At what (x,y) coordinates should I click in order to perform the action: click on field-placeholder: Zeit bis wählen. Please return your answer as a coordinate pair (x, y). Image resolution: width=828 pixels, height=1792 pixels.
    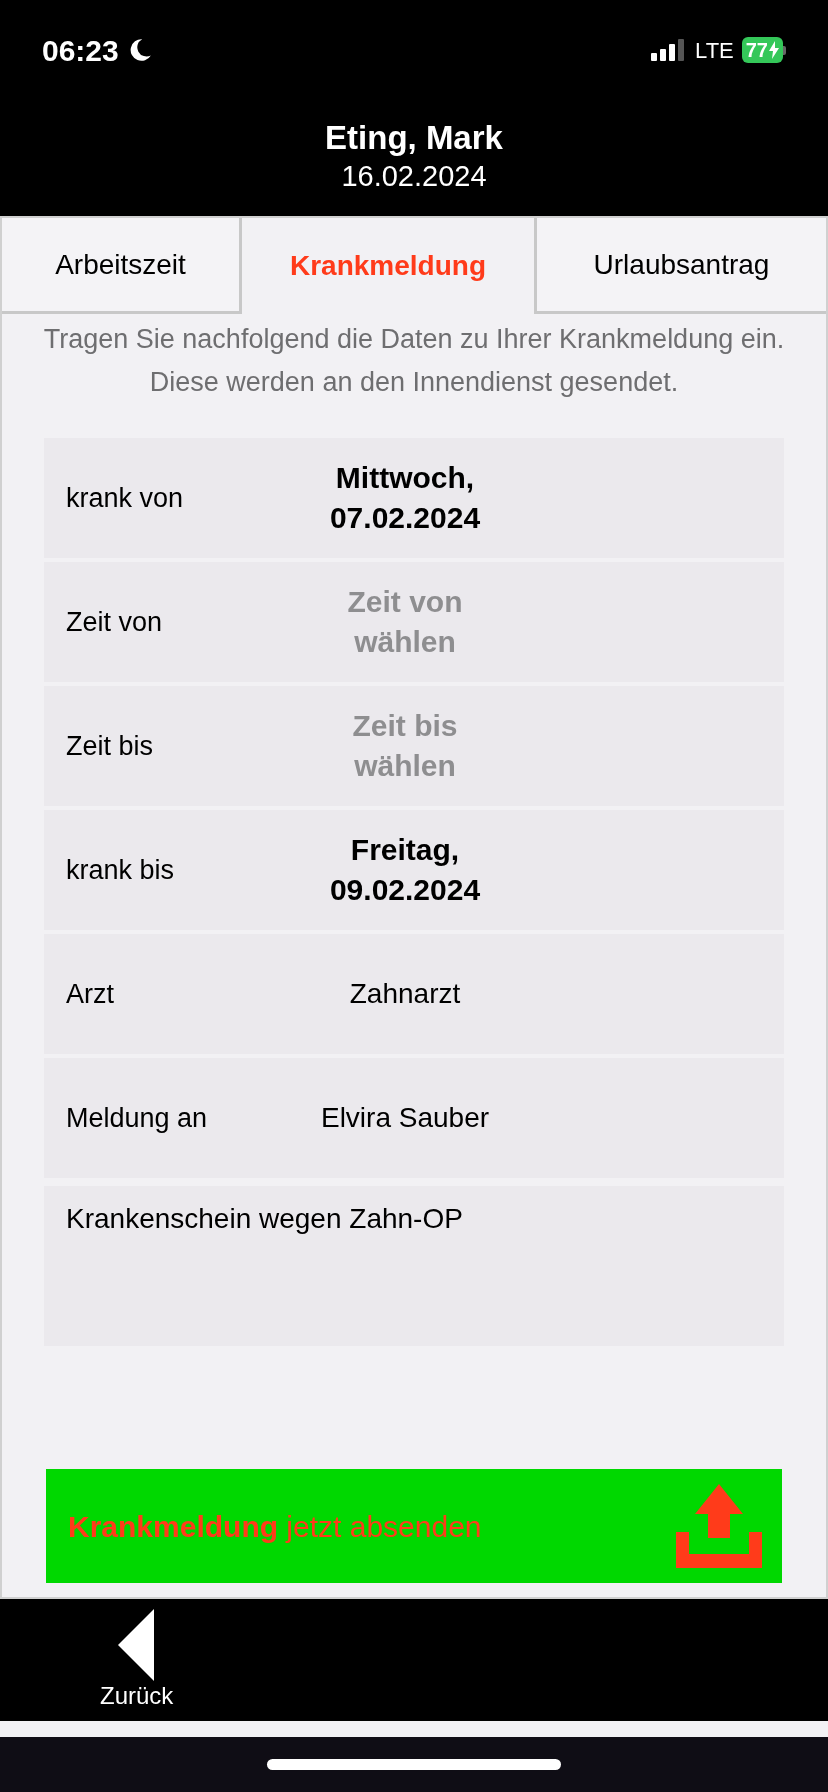
    Looking at the image, I should click on (405, 746).